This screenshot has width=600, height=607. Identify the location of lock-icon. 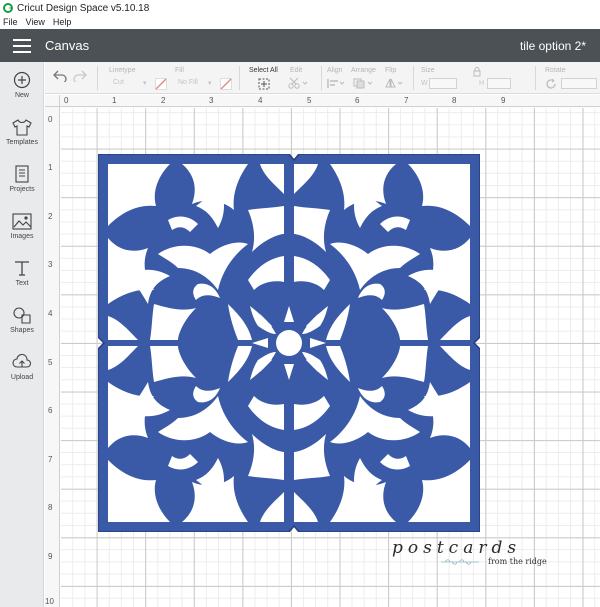
(477, 72).